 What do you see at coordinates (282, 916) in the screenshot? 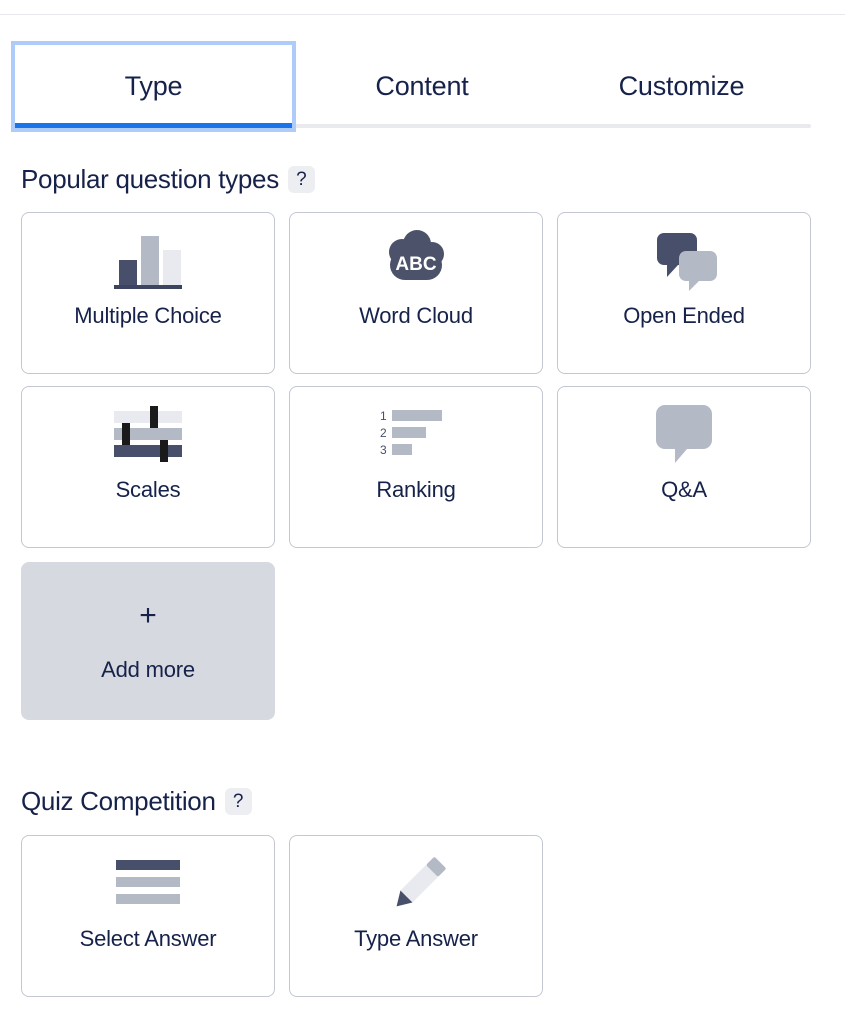
I see `quiz-competition-grid: Select Answer Type Answer` at bounding box center [282, 916].